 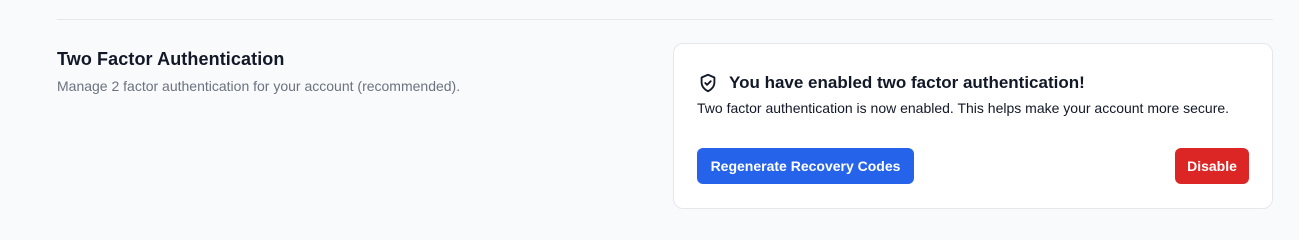 What do you see at coordinates (708, 83) in the screenshot?
I see `shield-check-icon` at bounding box center [708, 83].